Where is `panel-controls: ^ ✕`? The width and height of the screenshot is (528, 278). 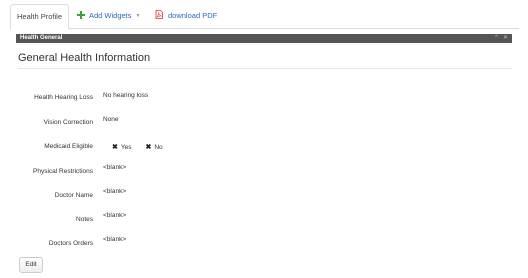
panel-controls: ^ ✕ is located at coordinates (499, 38).